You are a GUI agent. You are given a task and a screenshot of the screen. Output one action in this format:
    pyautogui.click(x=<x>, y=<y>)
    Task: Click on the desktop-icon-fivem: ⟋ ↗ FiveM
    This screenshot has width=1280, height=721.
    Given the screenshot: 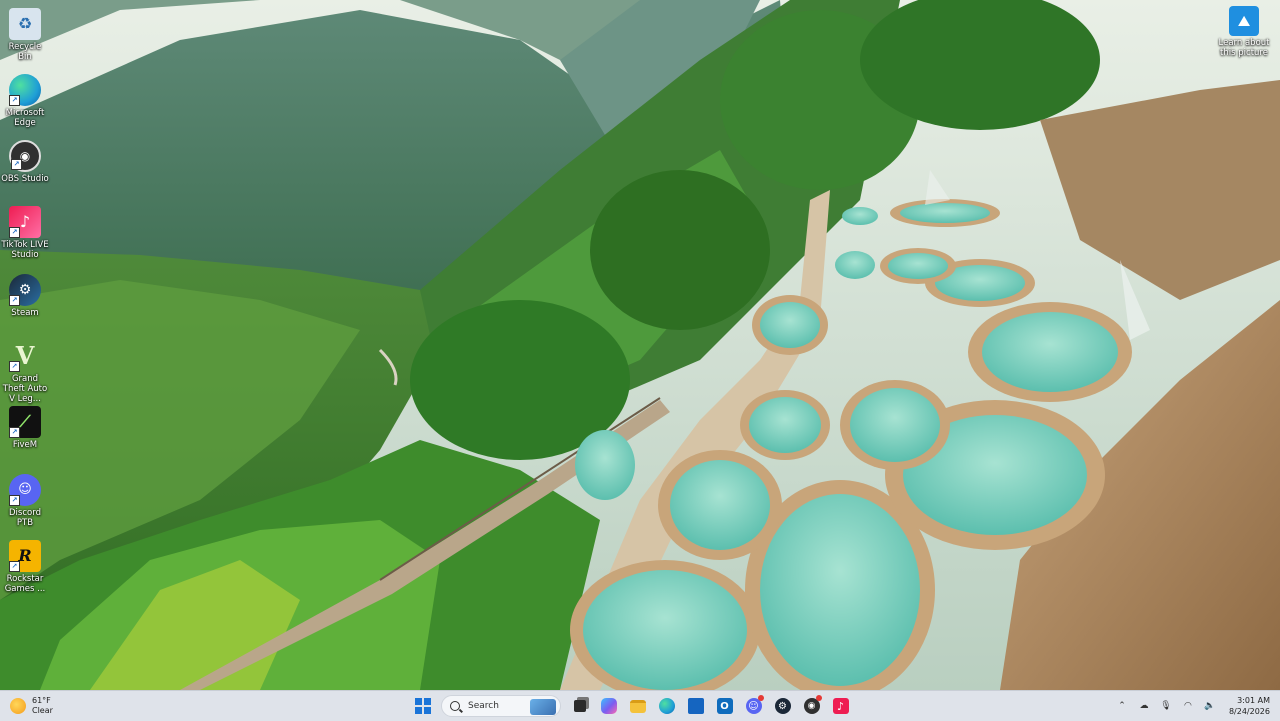 What is the action you would take?
    pyautogui.click(x=25, y=426)
    